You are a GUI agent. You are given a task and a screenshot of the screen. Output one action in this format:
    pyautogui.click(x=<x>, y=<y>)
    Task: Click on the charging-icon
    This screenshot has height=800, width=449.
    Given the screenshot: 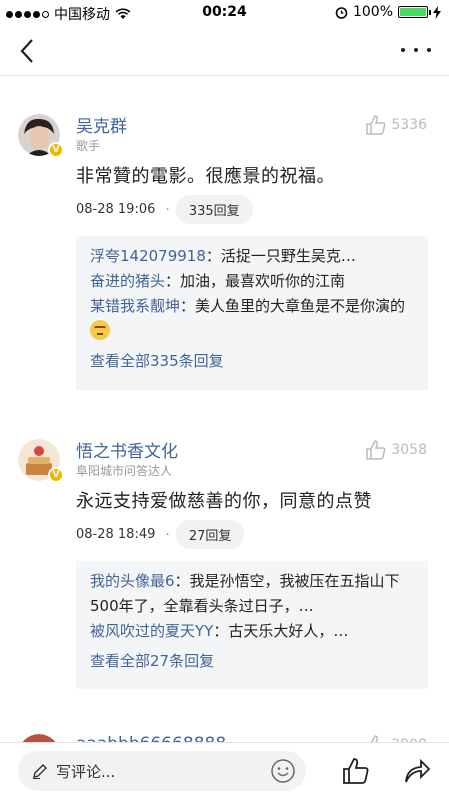 What is the action you would take?
    pyautogui.click(x=437, y=12)
    